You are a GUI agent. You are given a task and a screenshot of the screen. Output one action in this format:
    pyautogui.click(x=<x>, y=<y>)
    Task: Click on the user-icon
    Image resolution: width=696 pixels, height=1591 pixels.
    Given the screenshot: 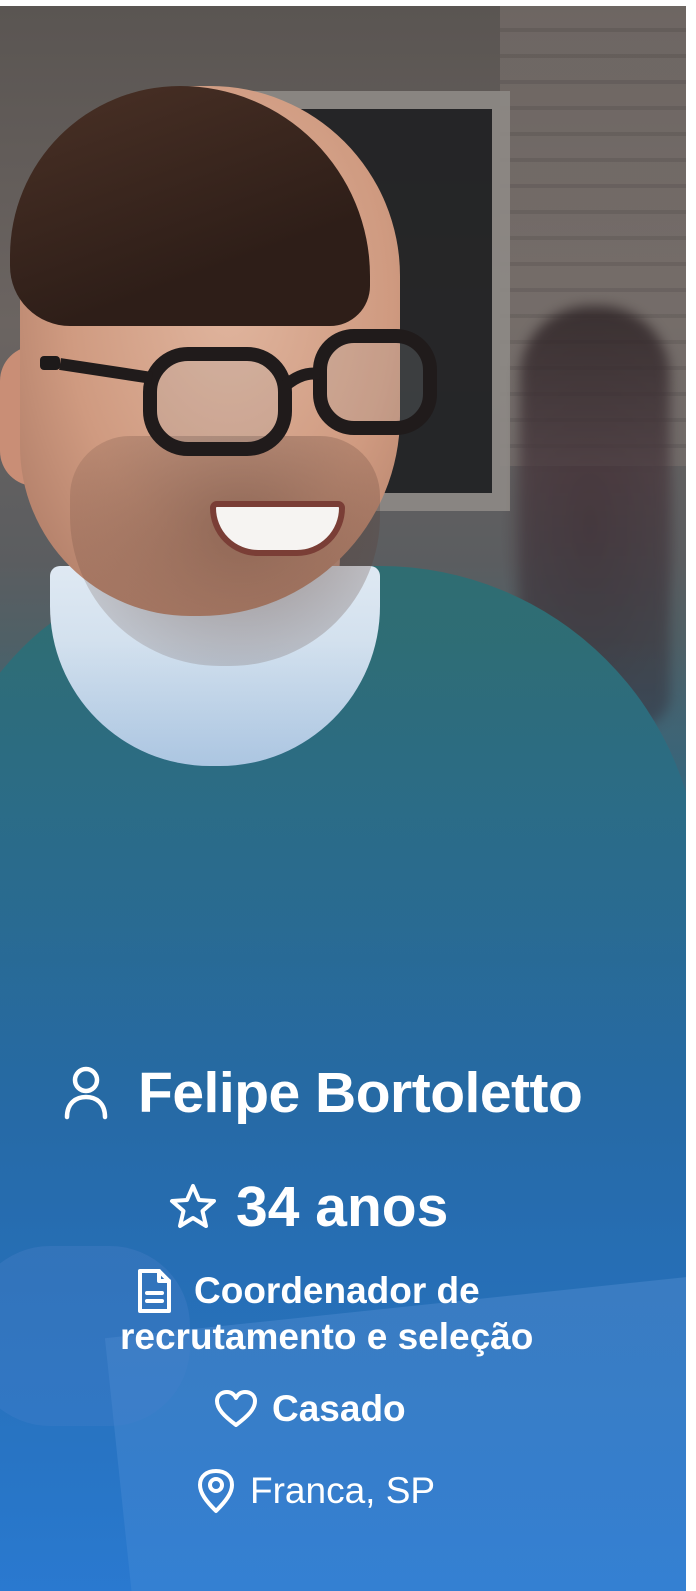 What is the action you would take?
    pyautogui.click(x=86, y=1093)
    